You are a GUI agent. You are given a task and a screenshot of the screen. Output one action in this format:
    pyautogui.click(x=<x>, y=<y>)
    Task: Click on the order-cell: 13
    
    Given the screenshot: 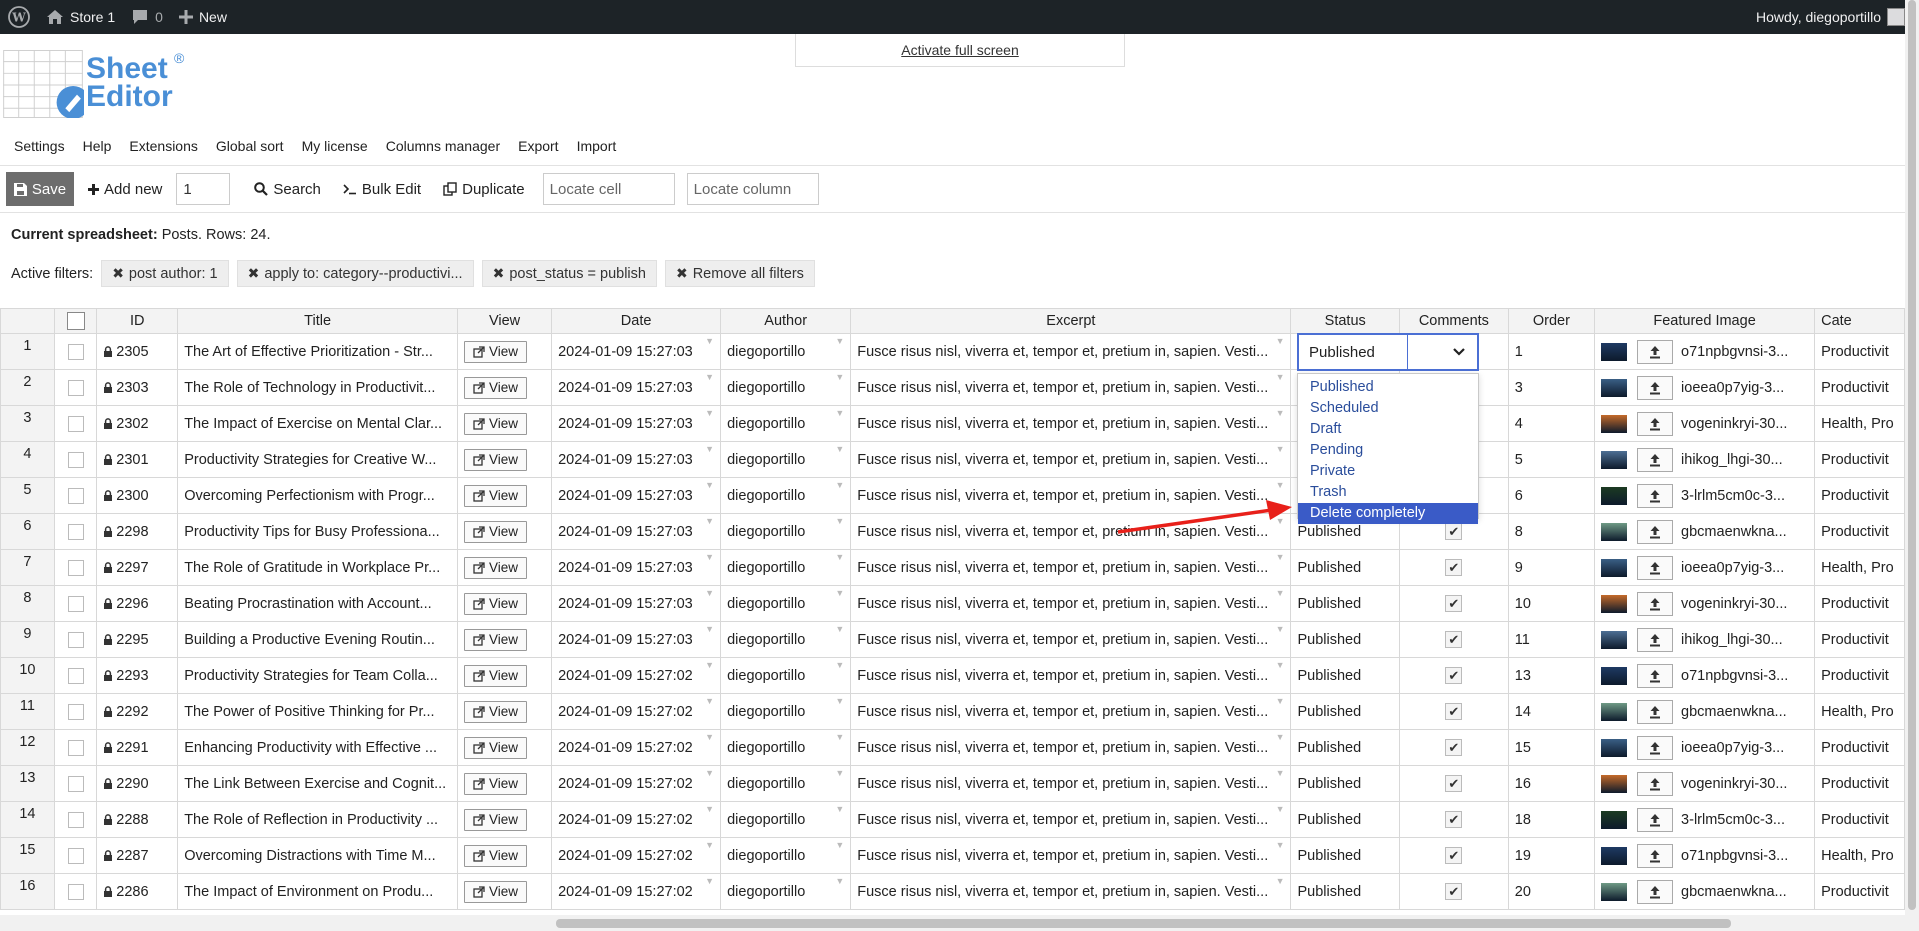 What is the action you would take?
    pyautogui.click(x=1551, y=675)
    